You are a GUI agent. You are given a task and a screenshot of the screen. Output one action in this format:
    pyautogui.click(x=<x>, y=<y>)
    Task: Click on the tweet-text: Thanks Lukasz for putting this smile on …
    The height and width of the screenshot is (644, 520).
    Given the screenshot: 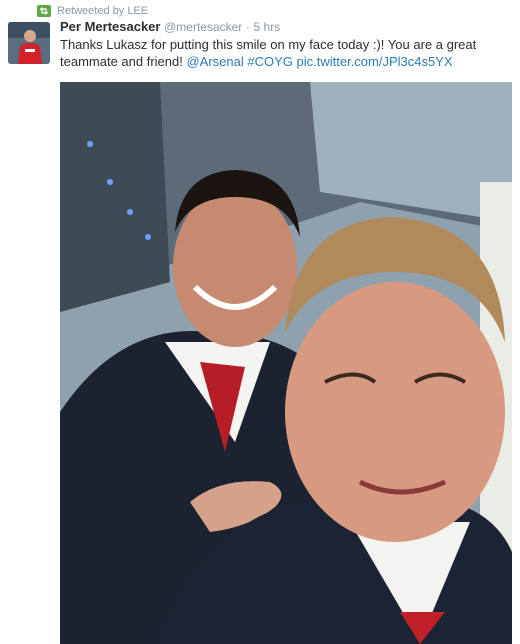 What is the action you would take?
    pyautogui.click(x=285, y=53)
    